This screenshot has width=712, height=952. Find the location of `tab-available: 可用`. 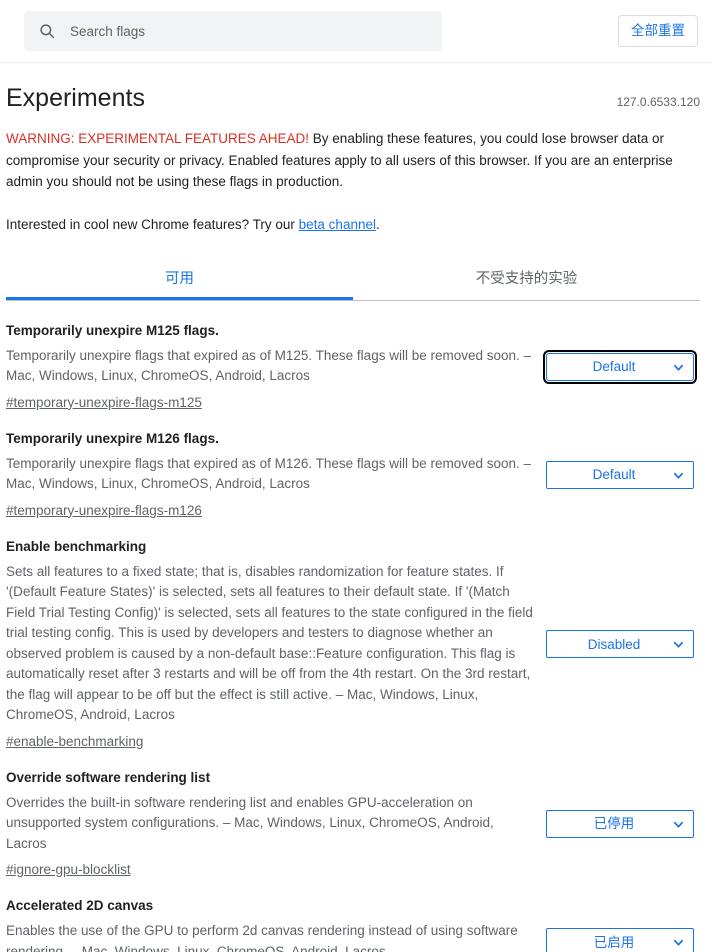

tab-available: 可用 is located at coordinates (179, 278).